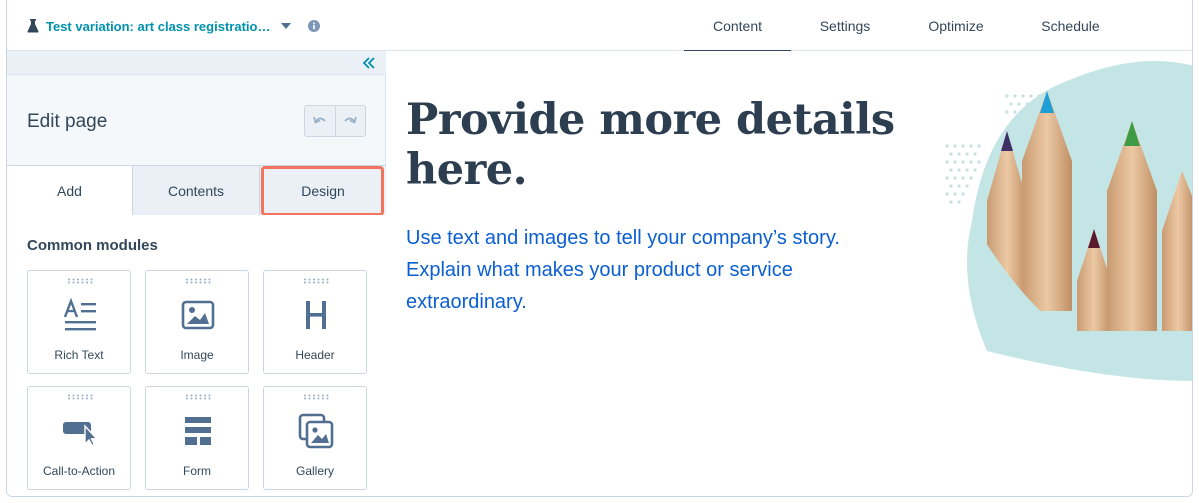 The width and height of the screenshot is (1199, 503). Describe the element at coordinates (666, 145) in the screenshot. I see `preview-headline: Provide more details here.` at that location.